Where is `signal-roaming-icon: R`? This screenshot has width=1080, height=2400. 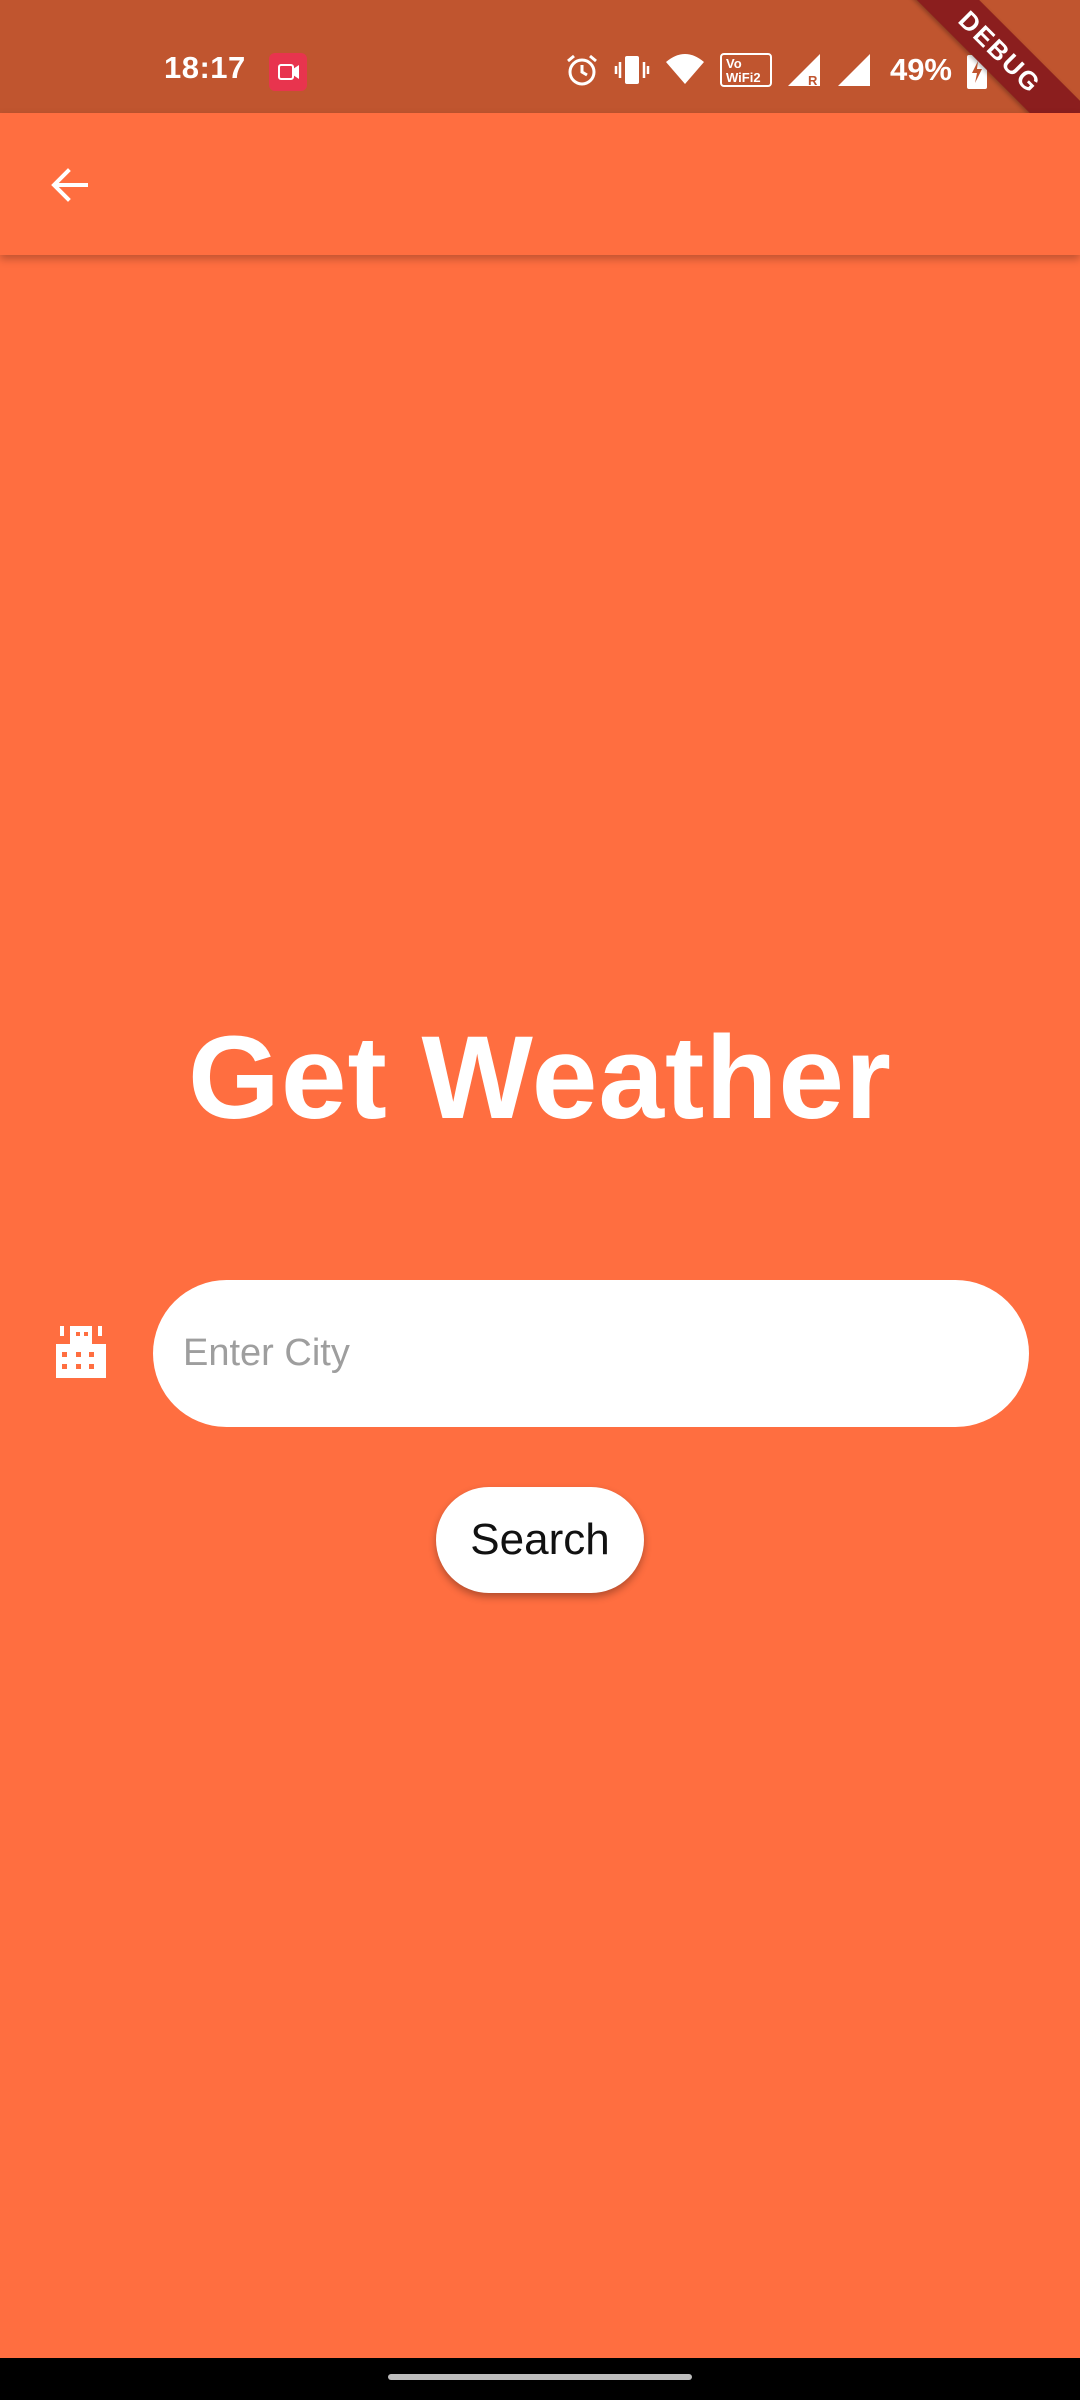 signal-roaming-icon: R is located at coordinates (803, 71).